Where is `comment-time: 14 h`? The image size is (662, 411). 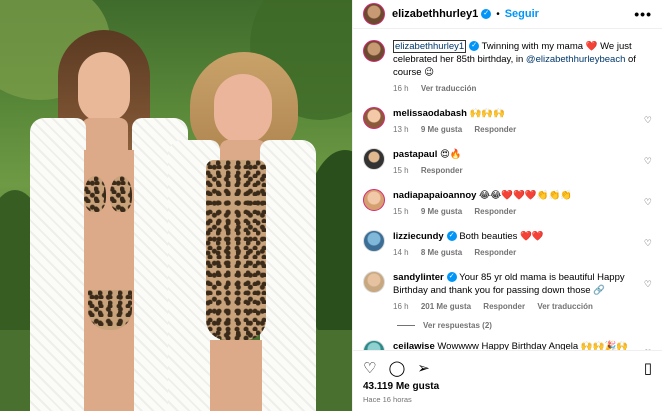 comment-time: 14 h is located at coordinates (401, 252).